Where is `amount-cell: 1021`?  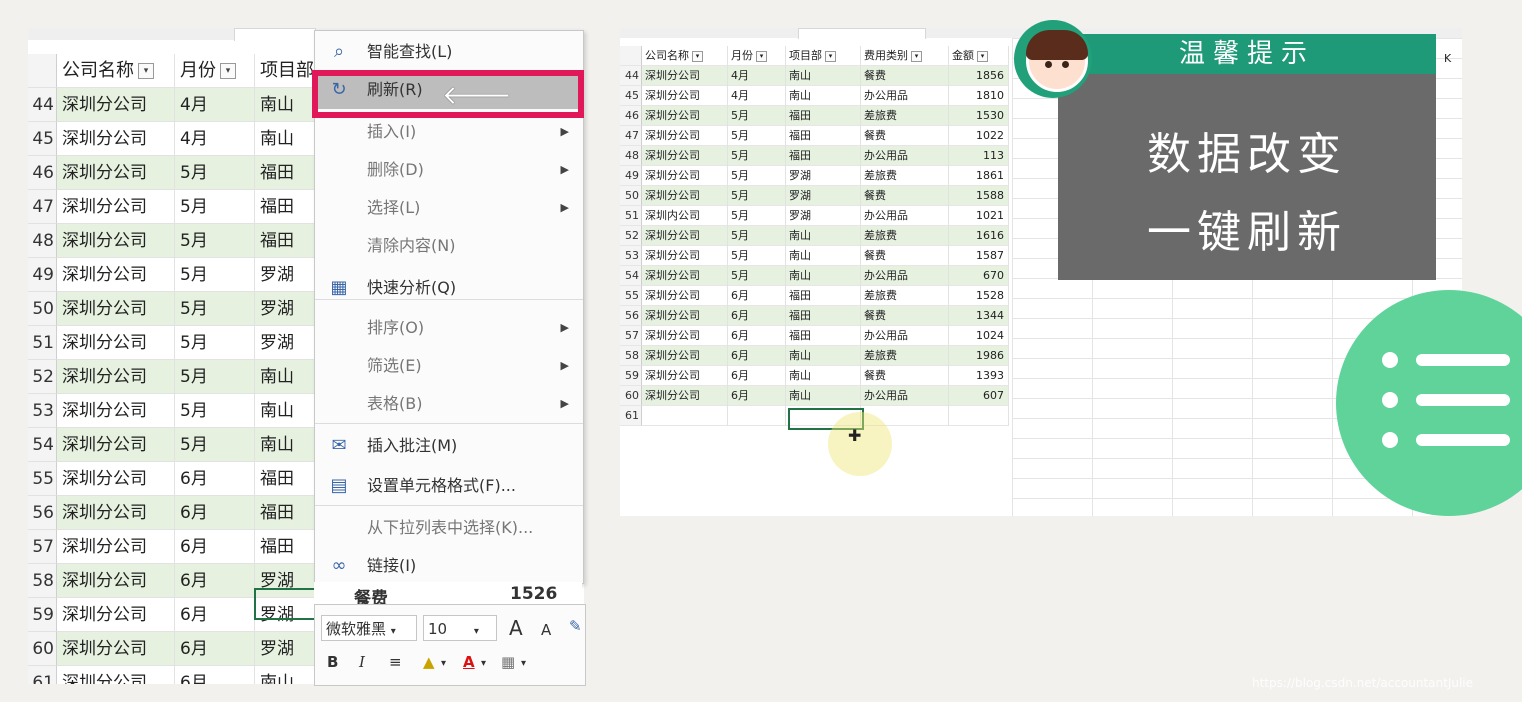
amount-cell: 1021 is located at coordinates (979, 216).